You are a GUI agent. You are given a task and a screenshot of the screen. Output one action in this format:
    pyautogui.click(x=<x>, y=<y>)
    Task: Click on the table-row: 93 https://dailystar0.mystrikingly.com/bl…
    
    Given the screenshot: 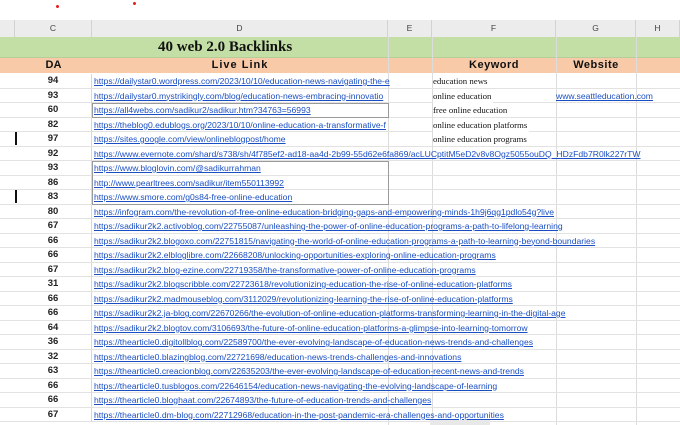 What is the action you would take?
    pyautogui.click(x=340, y=95)
    